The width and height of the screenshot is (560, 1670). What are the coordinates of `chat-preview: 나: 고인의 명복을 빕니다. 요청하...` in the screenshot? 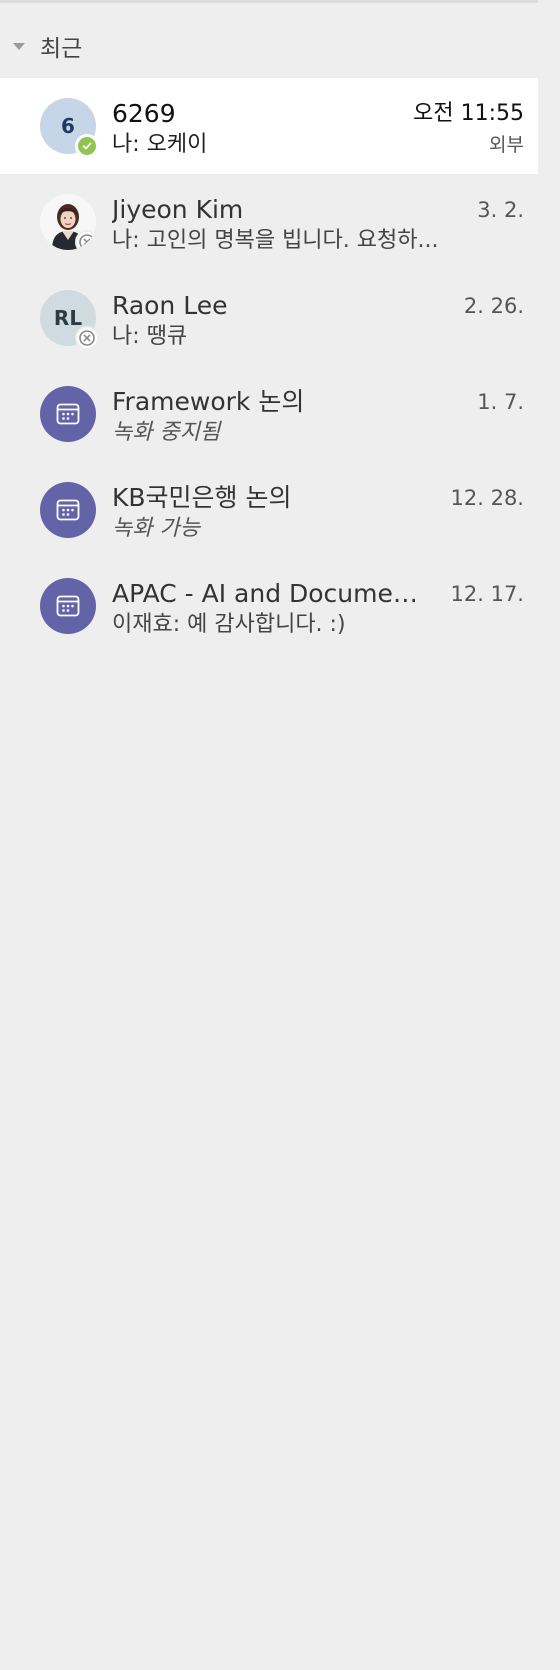 It's located at (275, 240).